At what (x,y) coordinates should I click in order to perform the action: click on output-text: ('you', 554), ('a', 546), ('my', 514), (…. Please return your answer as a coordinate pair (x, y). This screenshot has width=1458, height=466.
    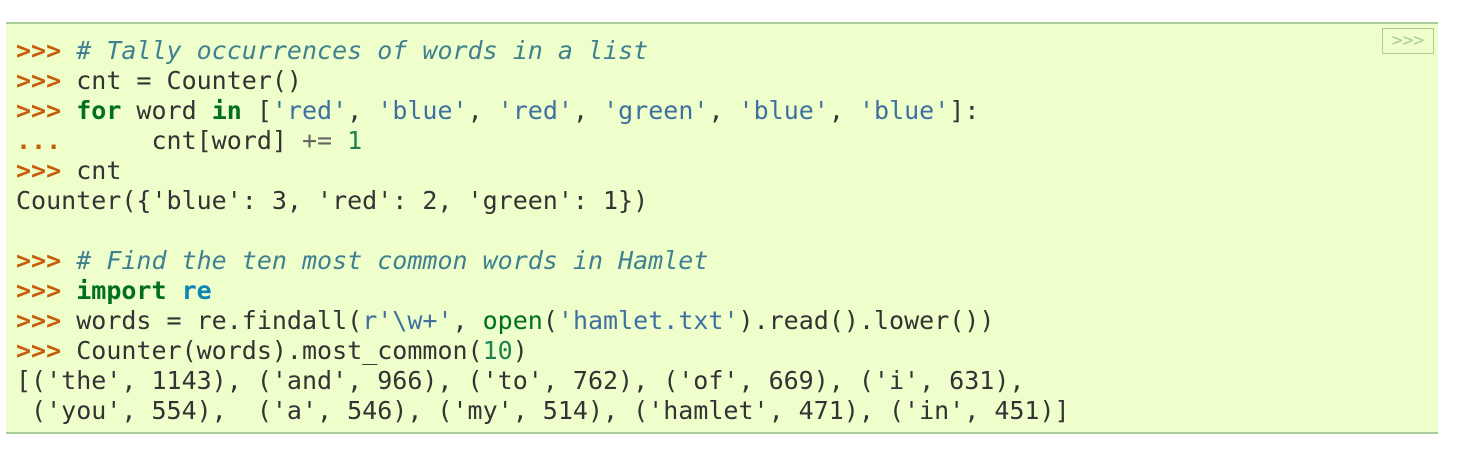
    Looking at the image, I should click on (543, 410).